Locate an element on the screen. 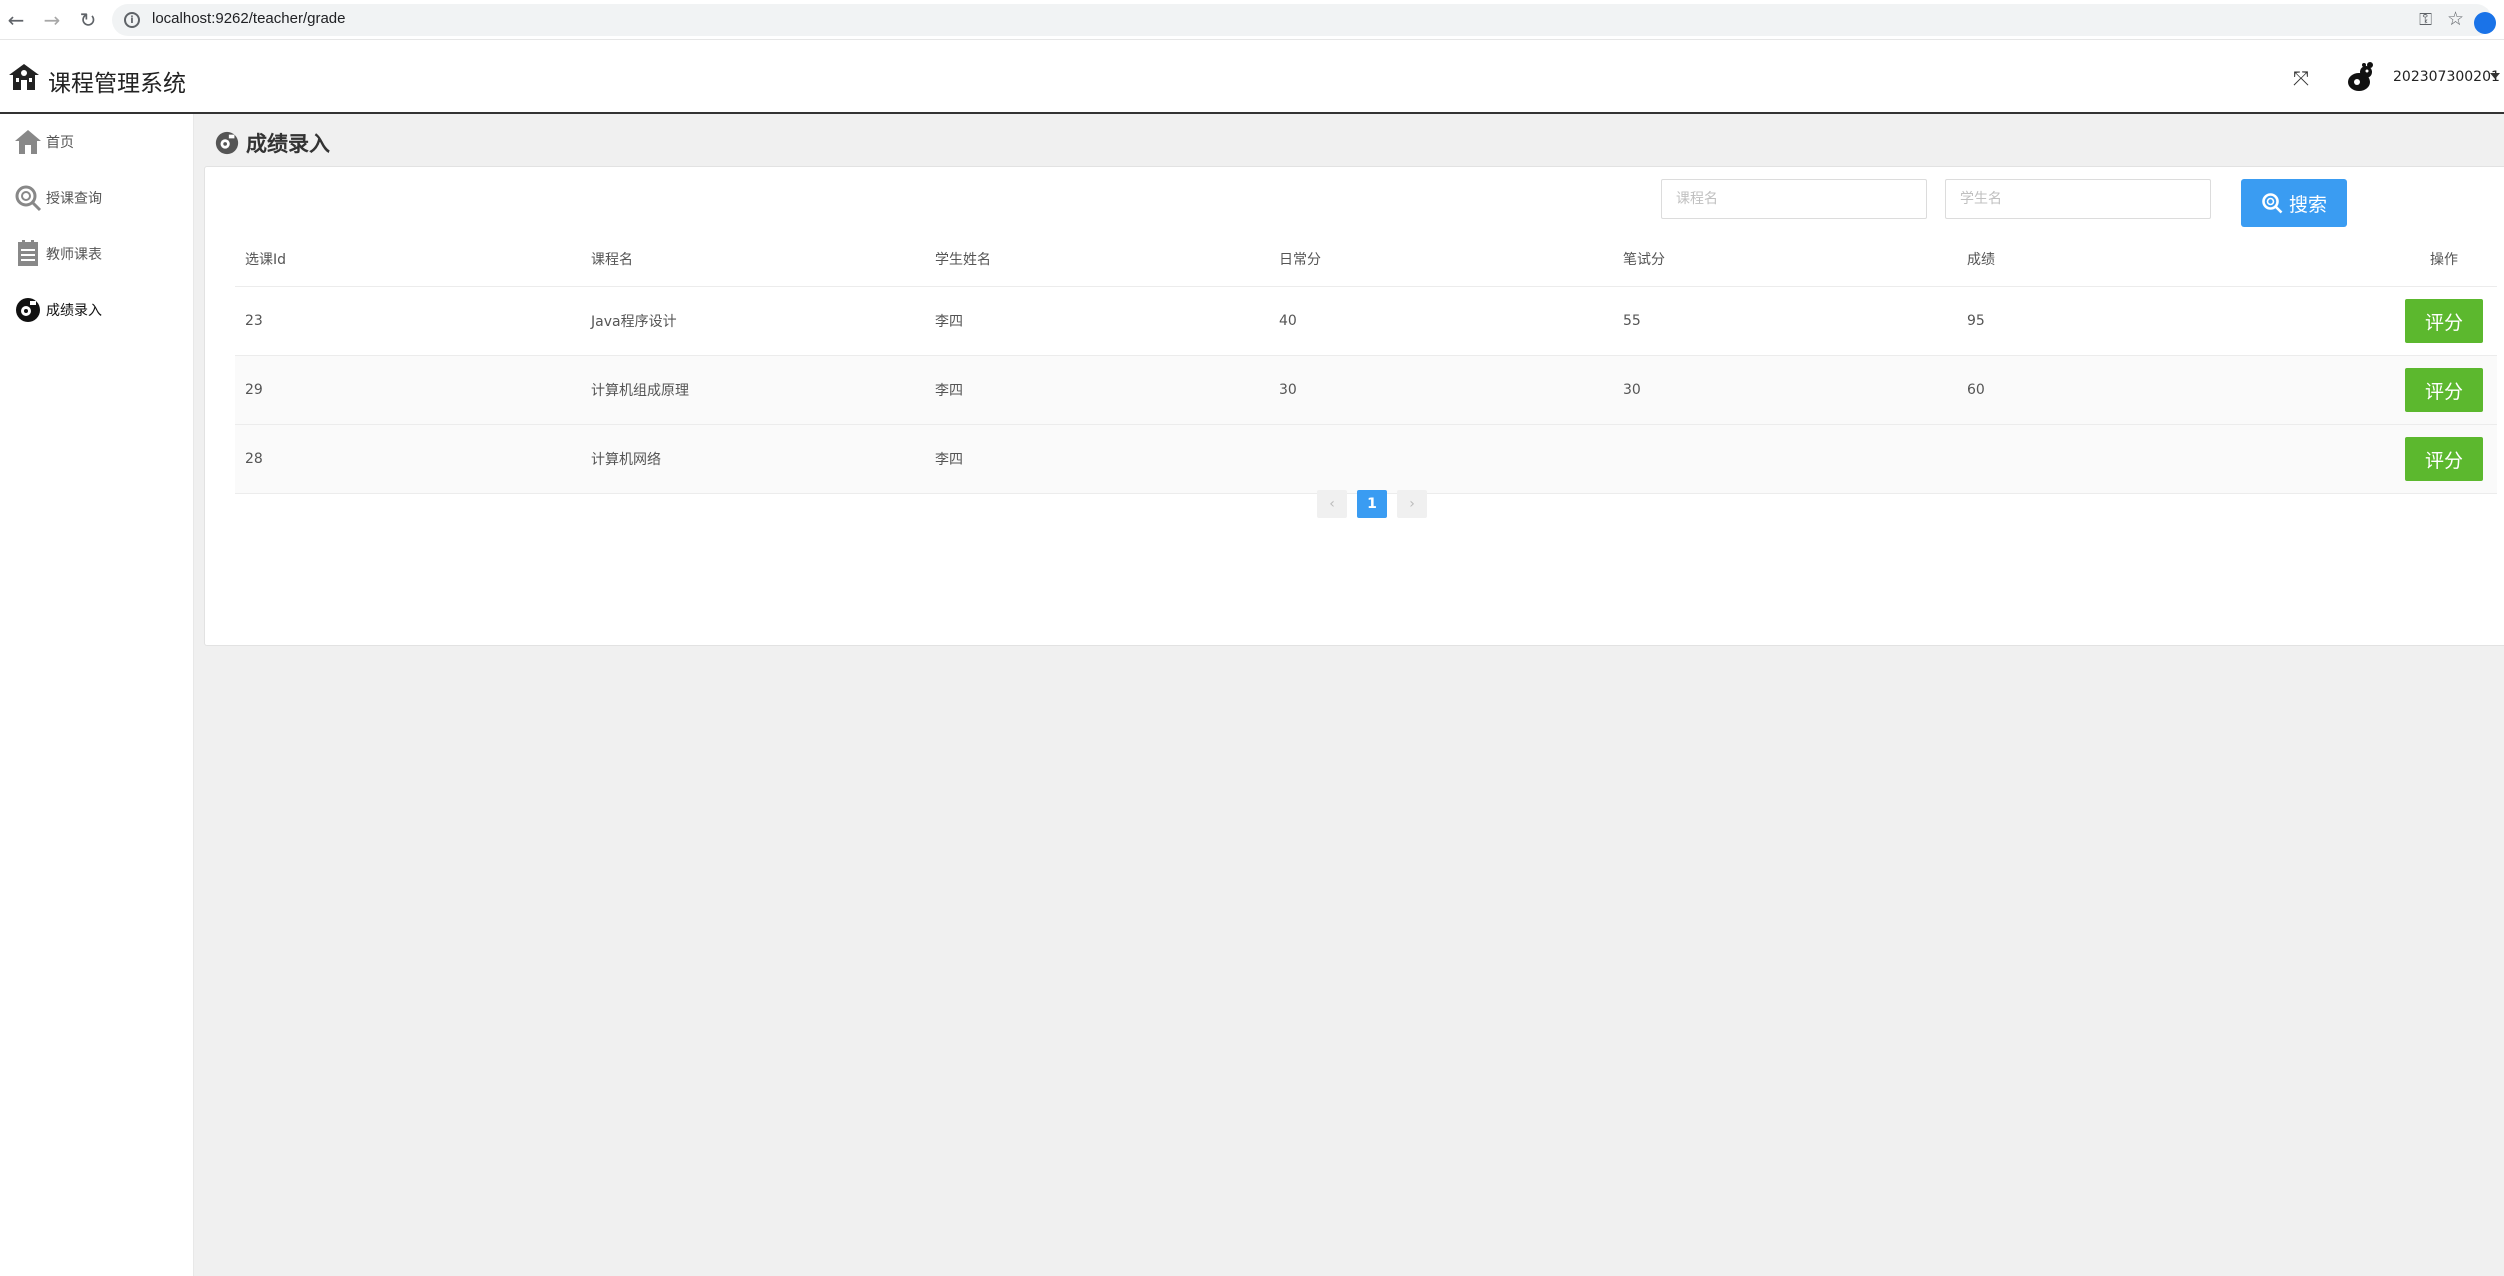  site-info-icon: i is located at coordinates (132, 20).